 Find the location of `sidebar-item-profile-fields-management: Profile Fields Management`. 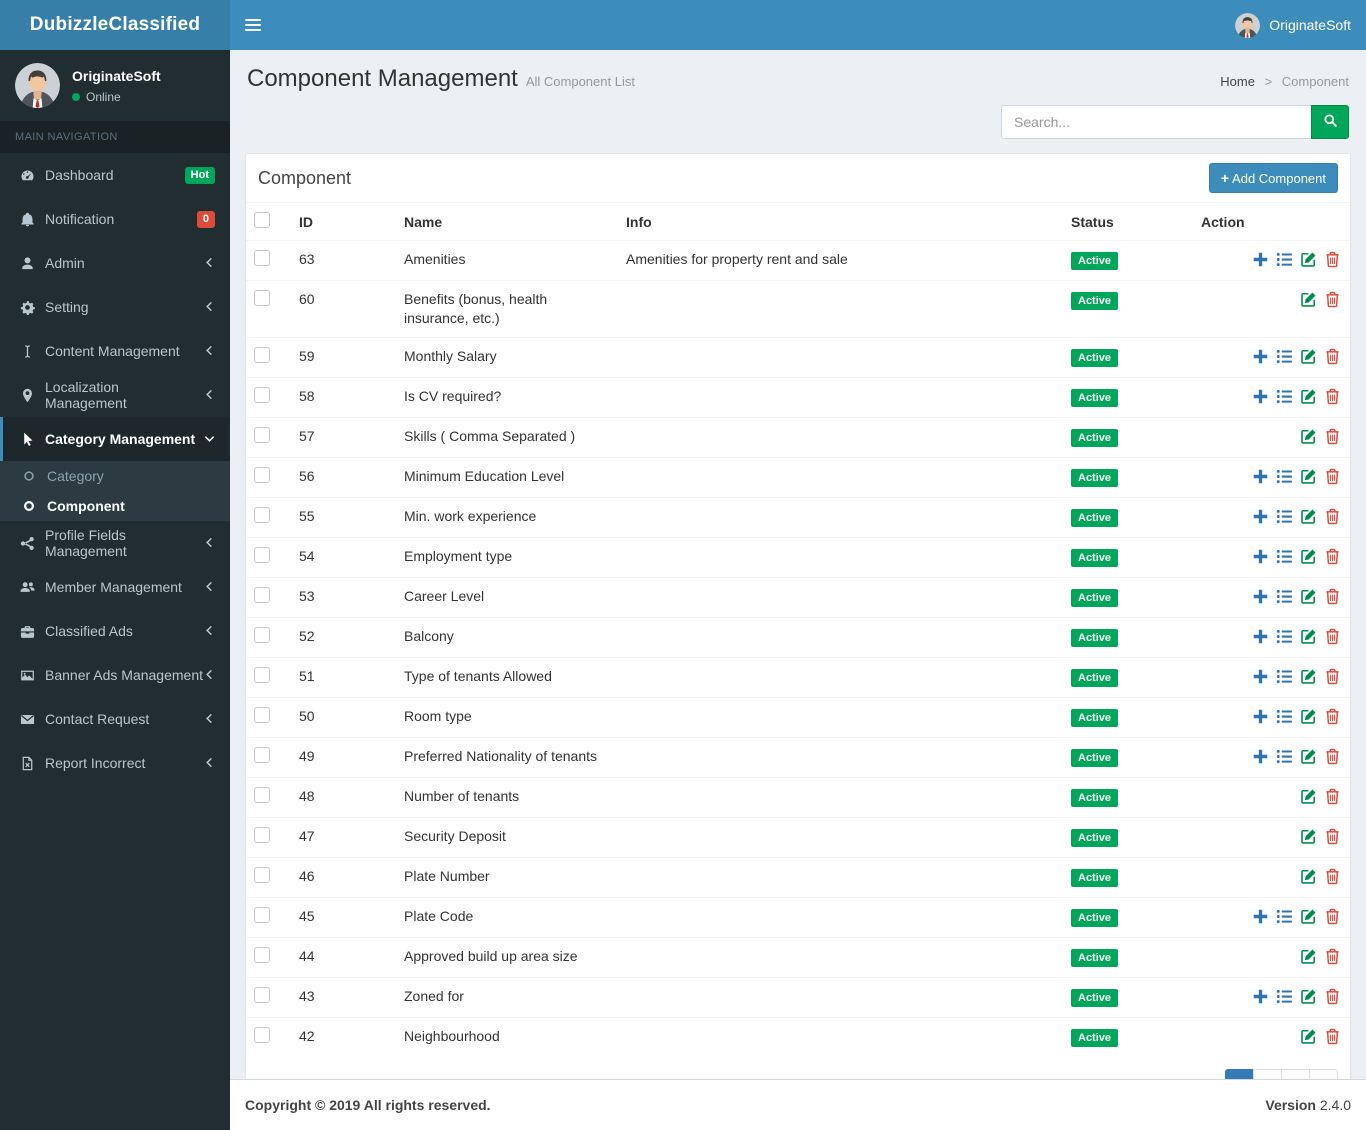

sidebar-item-profile-fields-management: Profile Fields Management is located at coordinates (115, 543).